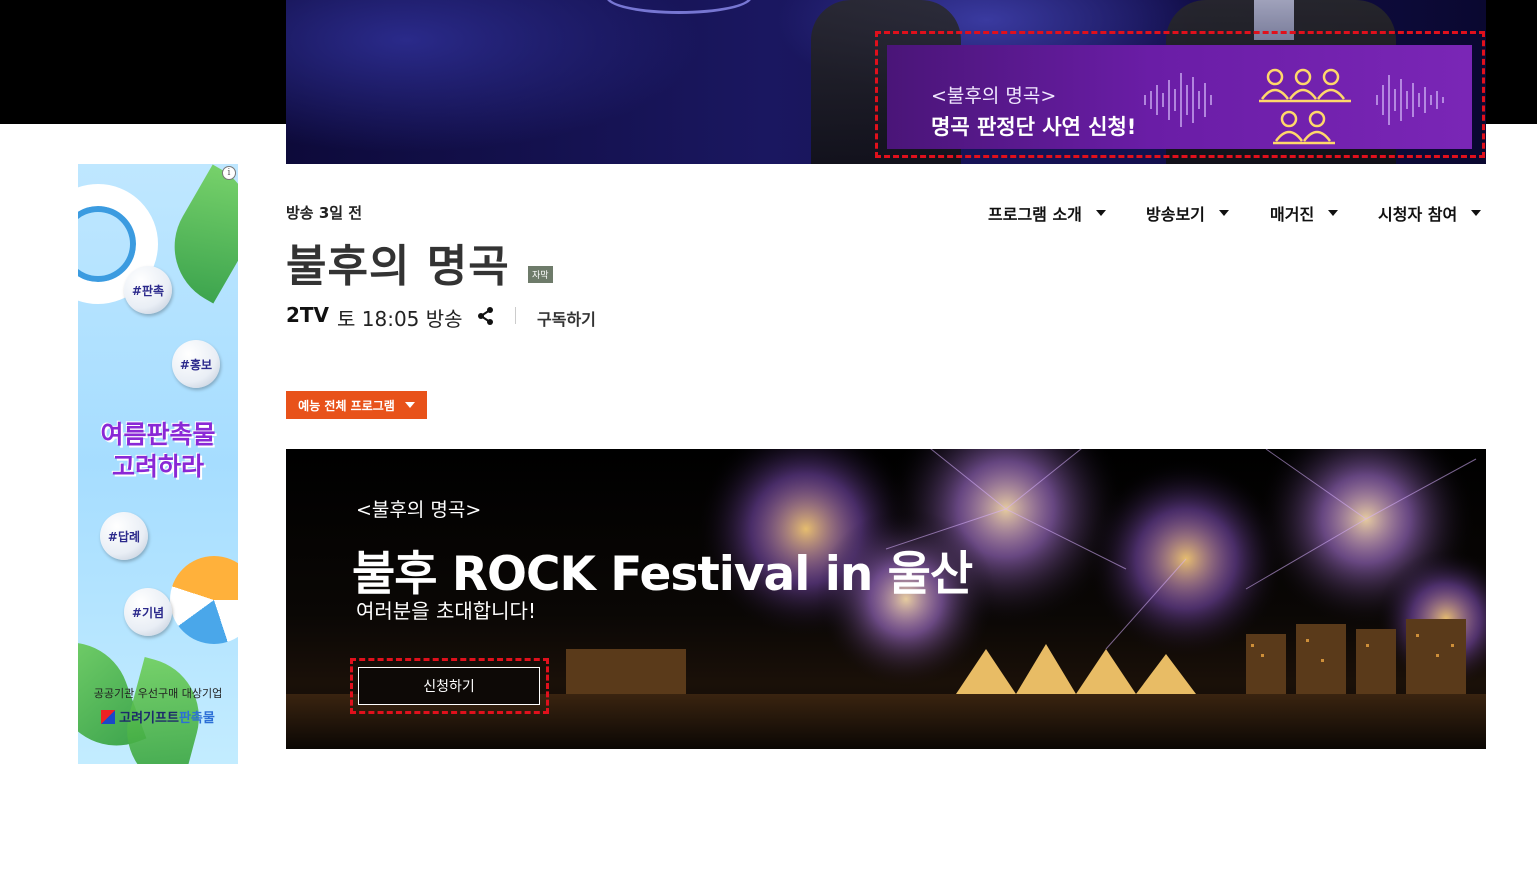 Image resolution: width=1537 pixels, height=878 pixels. I want to click on ad-footer-text: 공공기관 우선구매 대상기업, so click(158, 693).